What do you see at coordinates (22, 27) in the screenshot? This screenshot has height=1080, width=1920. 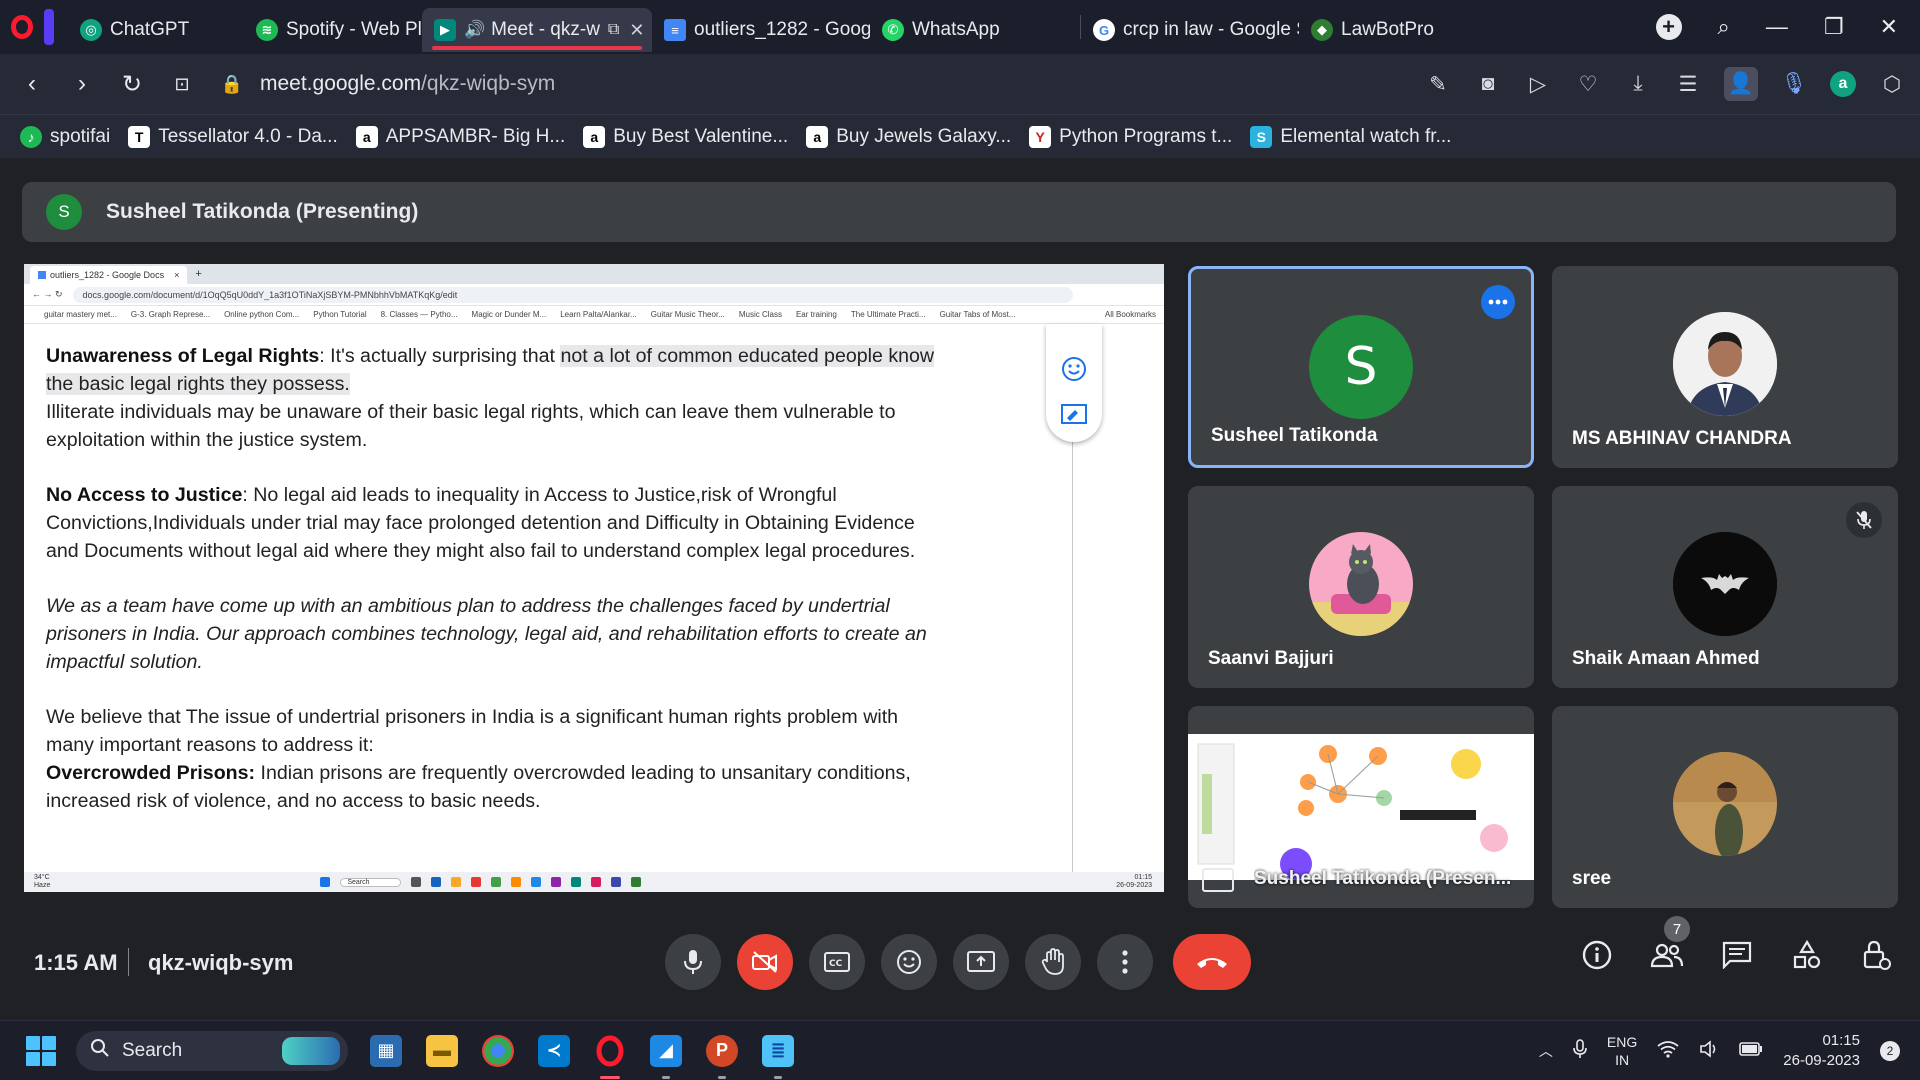 I see `opera-logo-icon` at bounding box center [22, 27].